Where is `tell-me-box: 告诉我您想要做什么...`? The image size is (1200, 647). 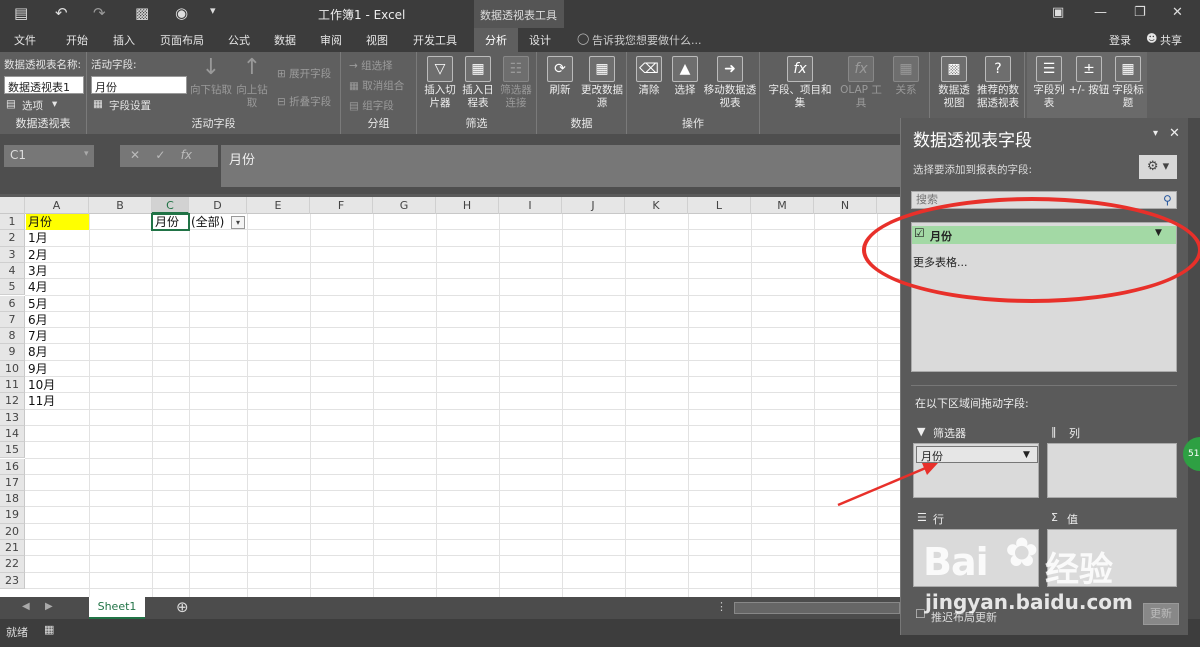
tell-me-box: 告诉我您想要做什么... is located at coordinates (647, 40).